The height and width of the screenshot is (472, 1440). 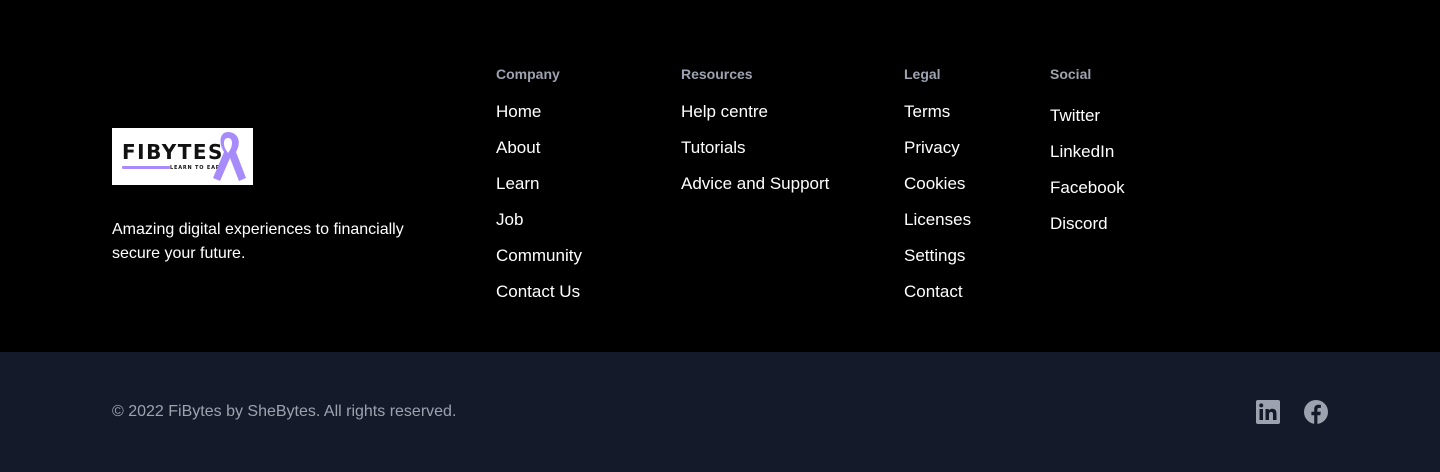 I want to click on facebook-icon, so click(x=1316, y=412).